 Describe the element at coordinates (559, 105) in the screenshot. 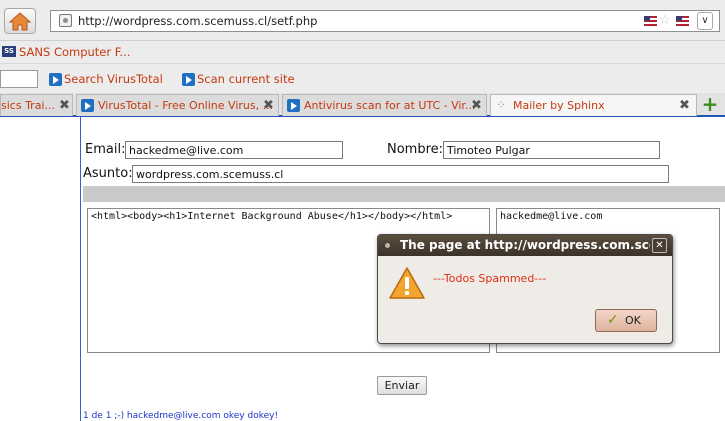

I see `tab-label: Mailer by Sphinx` at that location.